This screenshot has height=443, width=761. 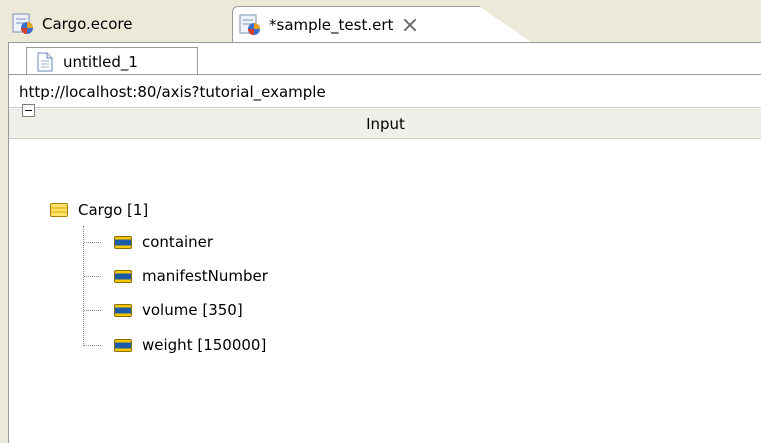 I want to click on close-icon, so click(x=410, y=25).